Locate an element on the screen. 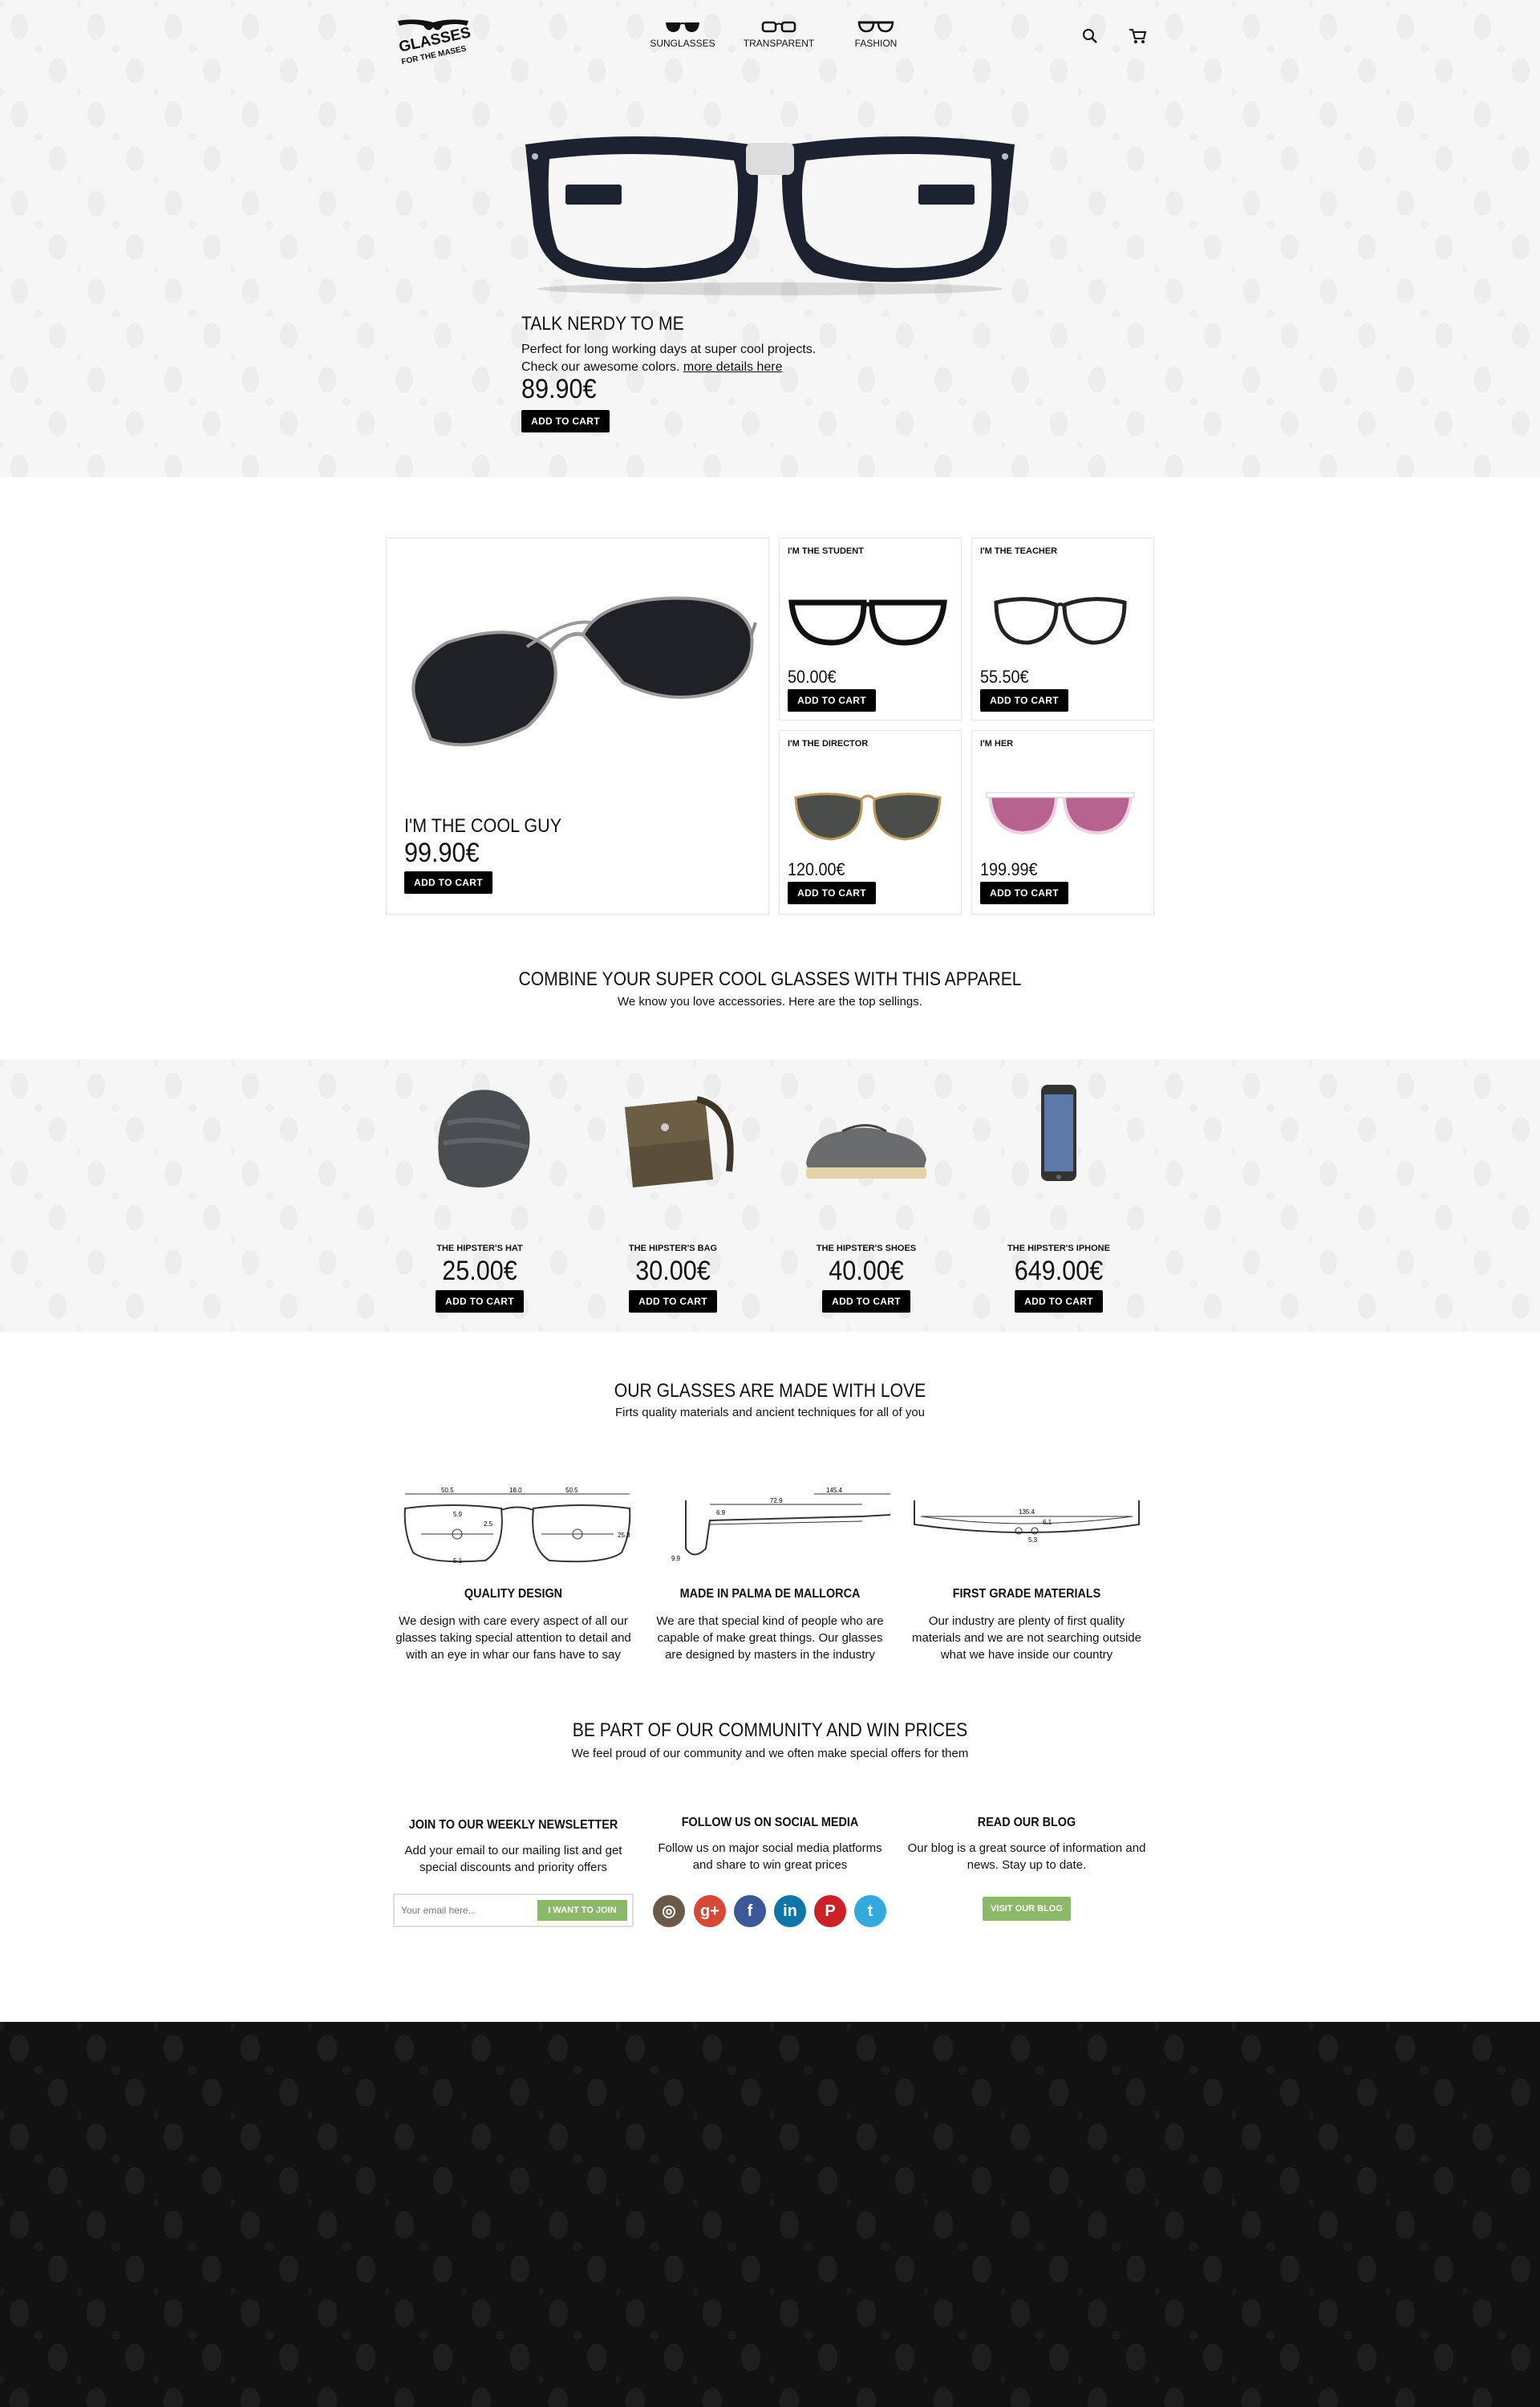 The image size is (1540, 2407). visit-blog-button: VISIT OUR BLOG is located at coordinates (1027, 1909).